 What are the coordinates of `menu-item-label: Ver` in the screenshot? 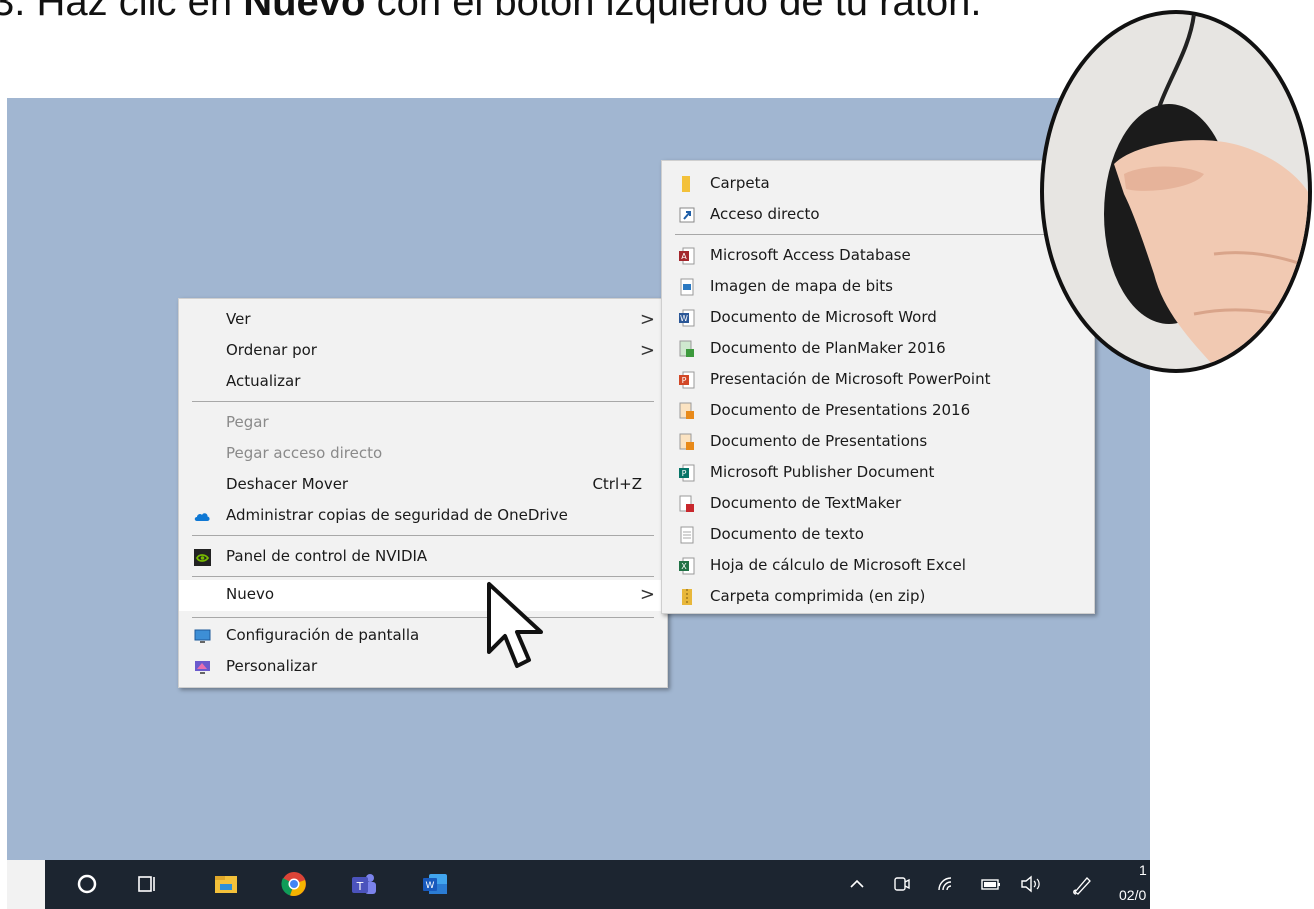 It's located at (238, 319).